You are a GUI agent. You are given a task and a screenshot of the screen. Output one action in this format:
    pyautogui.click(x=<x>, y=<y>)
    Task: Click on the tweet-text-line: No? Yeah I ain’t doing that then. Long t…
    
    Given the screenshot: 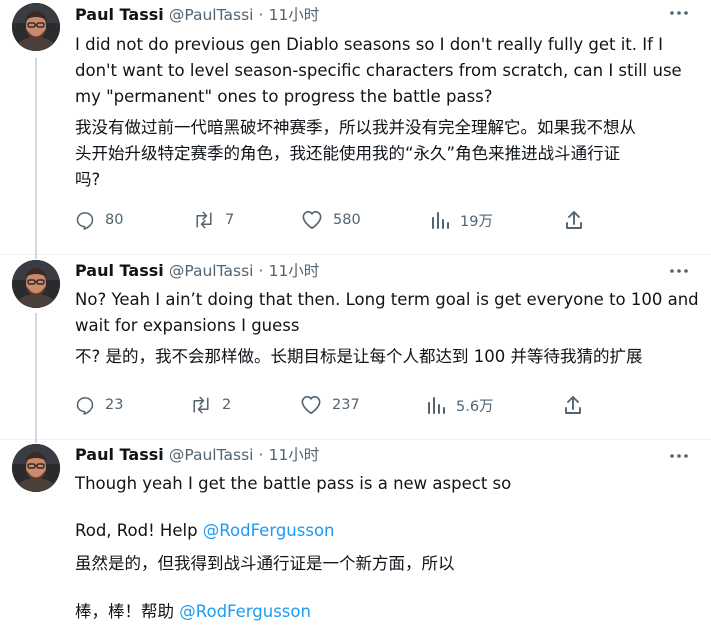 What is the action you would take?
    pyautogui.click(x=387, y=299)
    